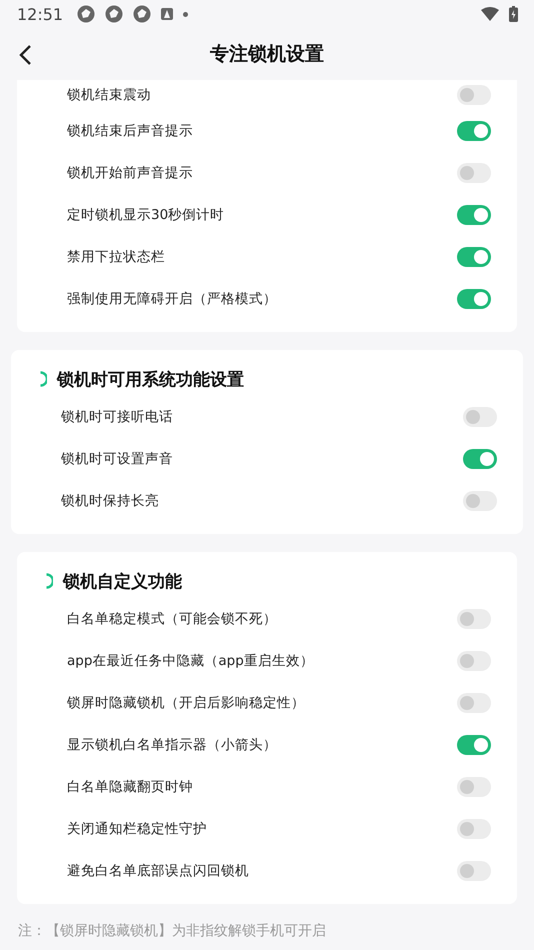  What do you see at coordinates (185, 14) in the screenshot?
I see `dot-icon` at bounding box center [185, 14].